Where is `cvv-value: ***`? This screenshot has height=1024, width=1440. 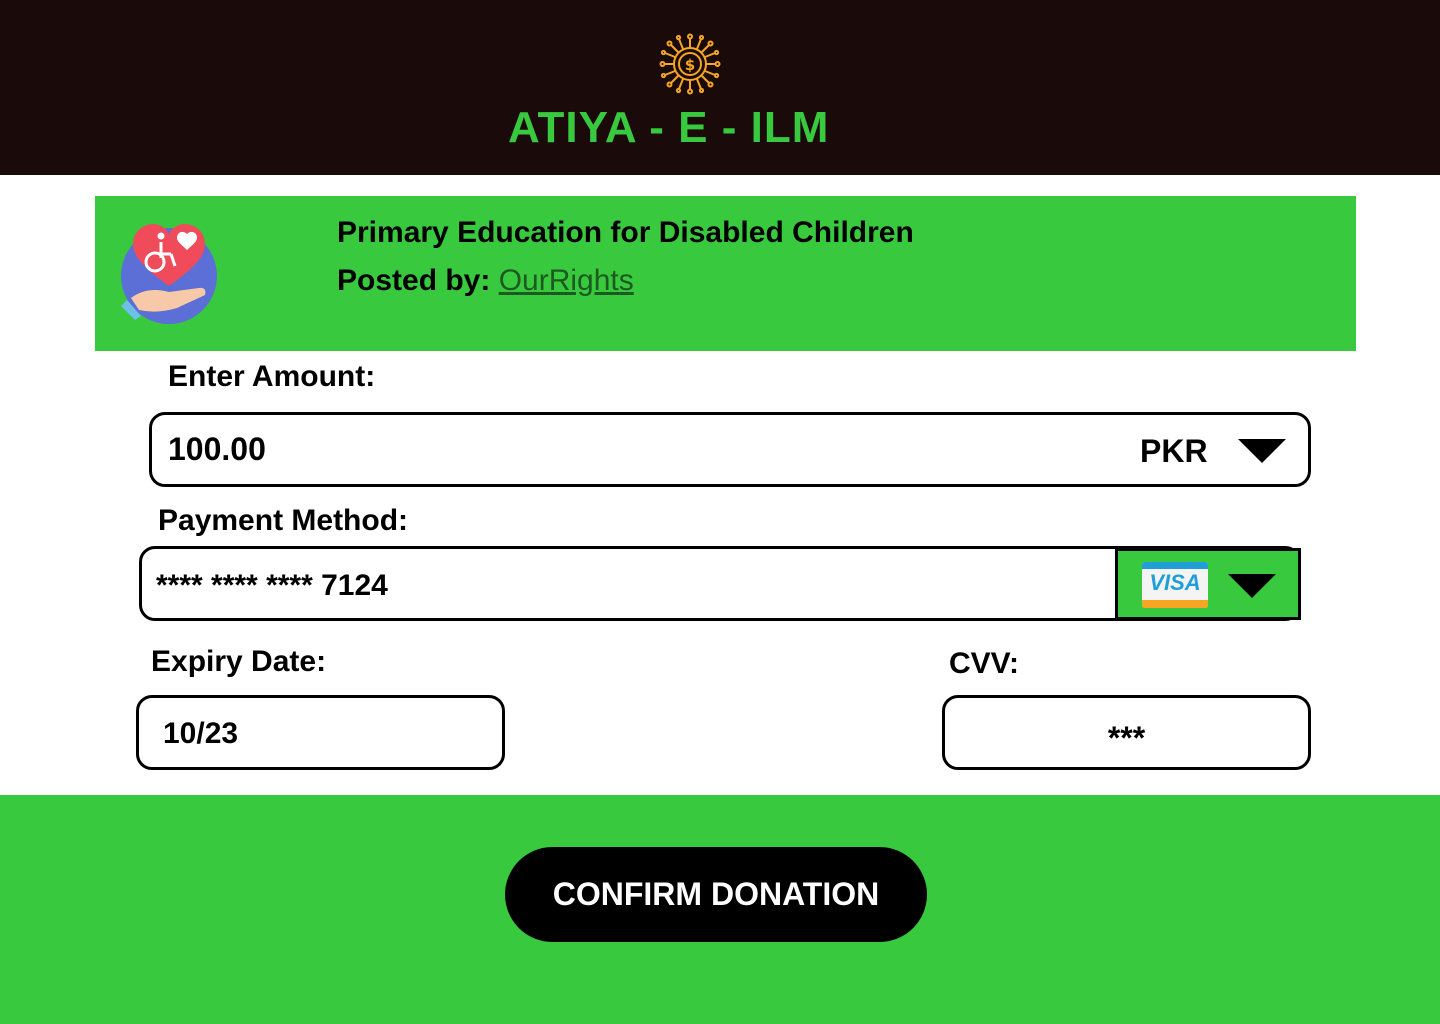 cvv-value: *** is located at coordinates (1126, 738).